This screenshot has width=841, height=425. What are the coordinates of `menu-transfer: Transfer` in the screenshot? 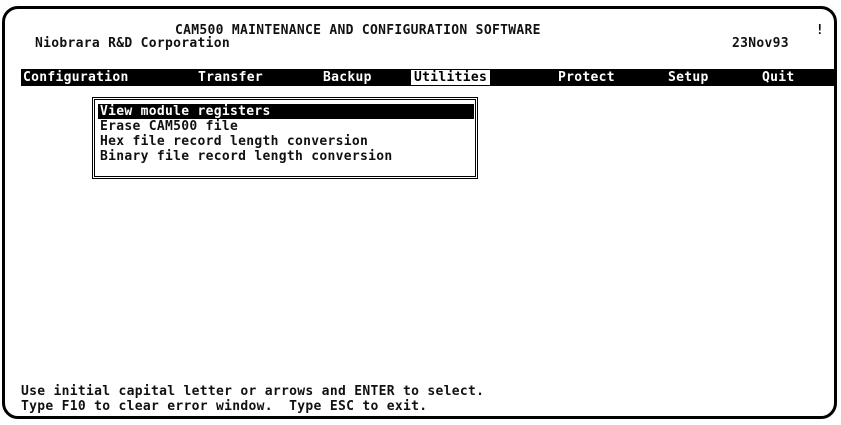 It's located at (230, 77).